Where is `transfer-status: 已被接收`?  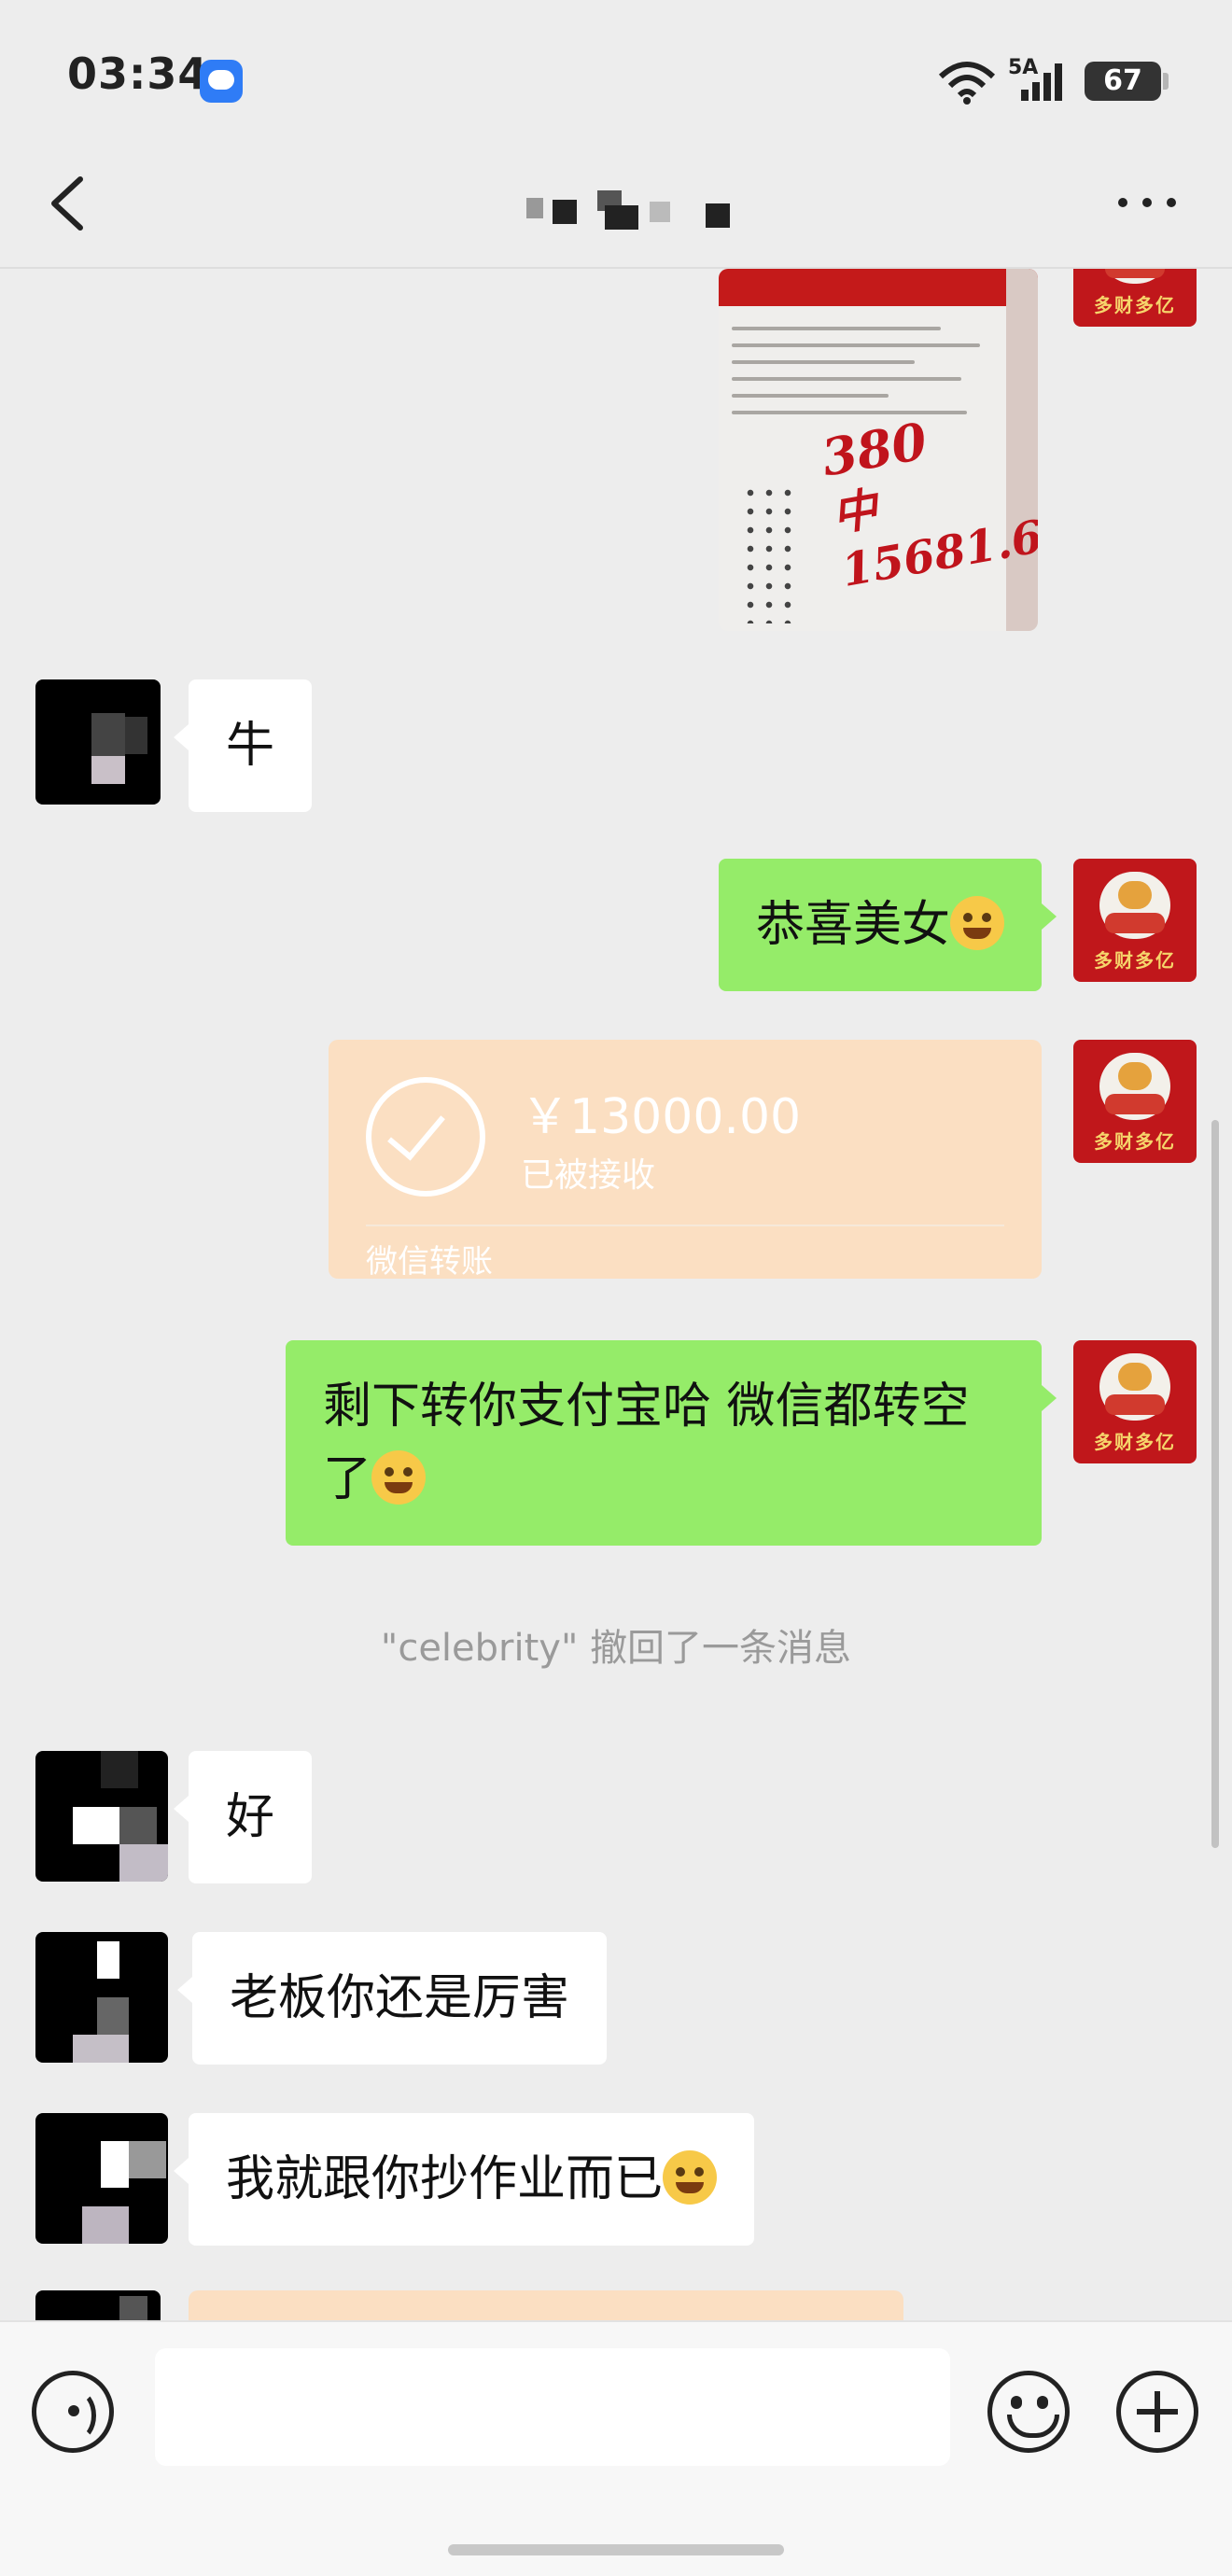
transfer-status: 已被接收 is located at coordinates (588, 1175).